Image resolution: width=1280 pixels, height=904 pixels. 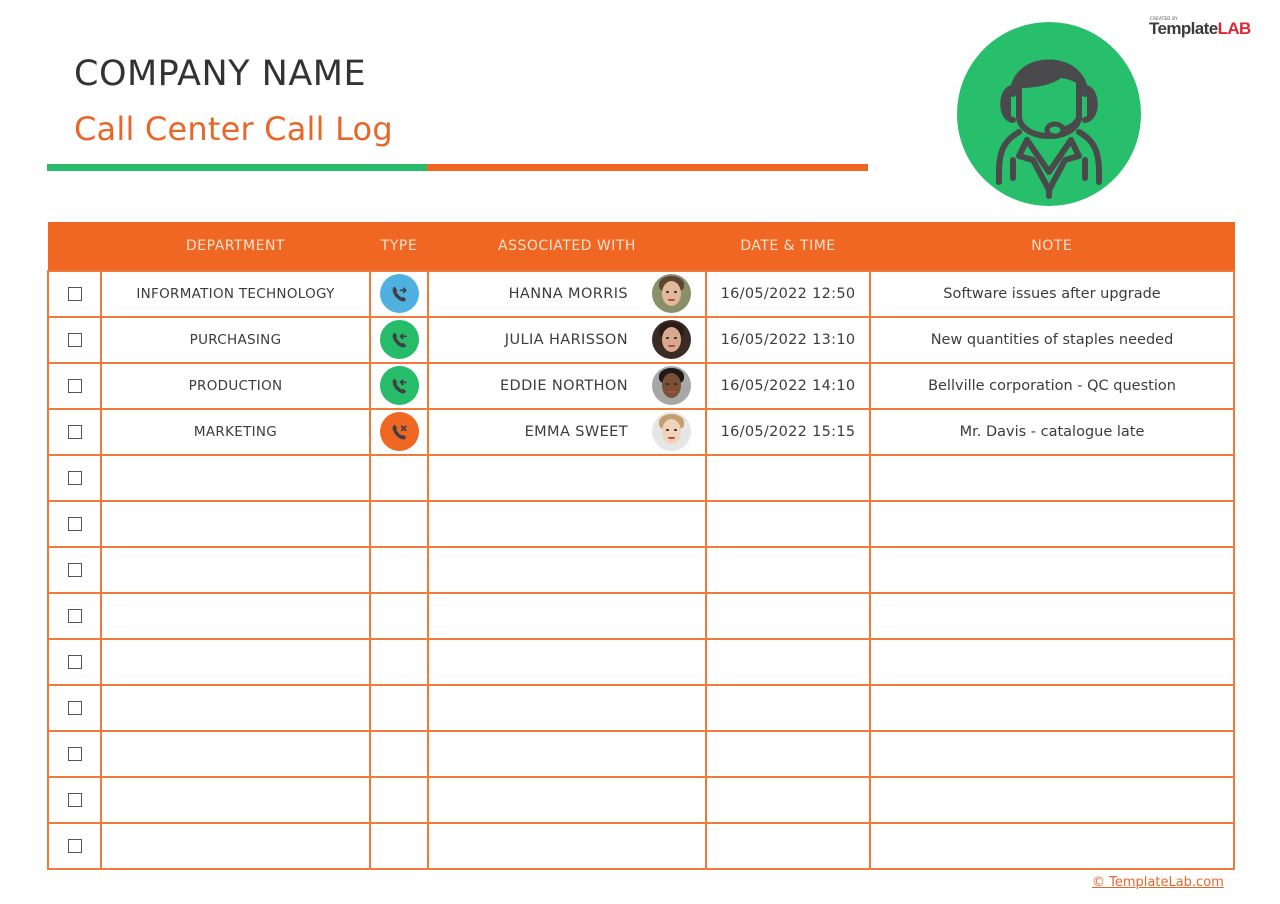 I want to click on accent-bar-green, so click(x=237, y=167).